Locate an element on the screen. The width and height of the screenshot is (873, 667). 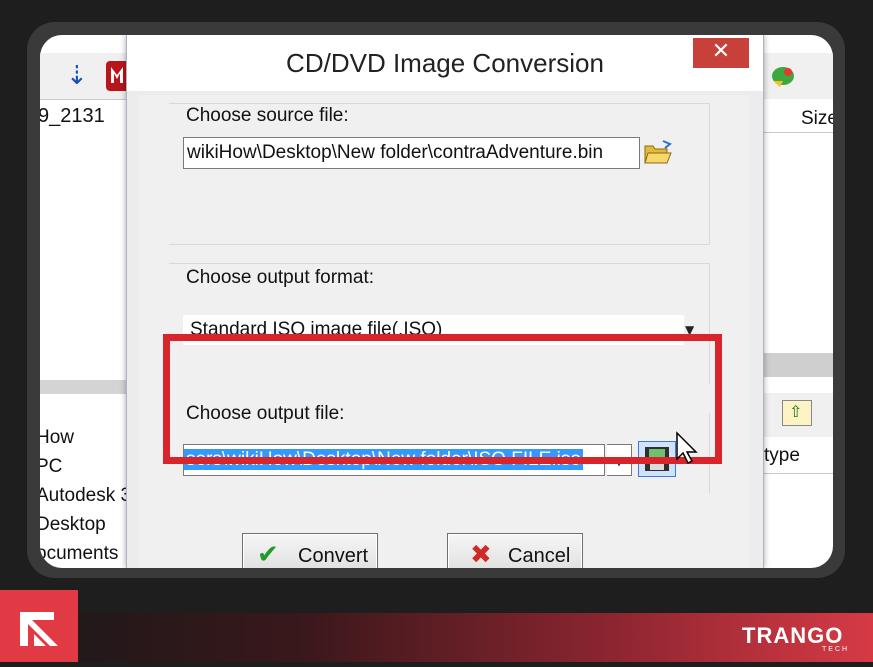
close-button: ✕ is located at coordinates (721, 53).